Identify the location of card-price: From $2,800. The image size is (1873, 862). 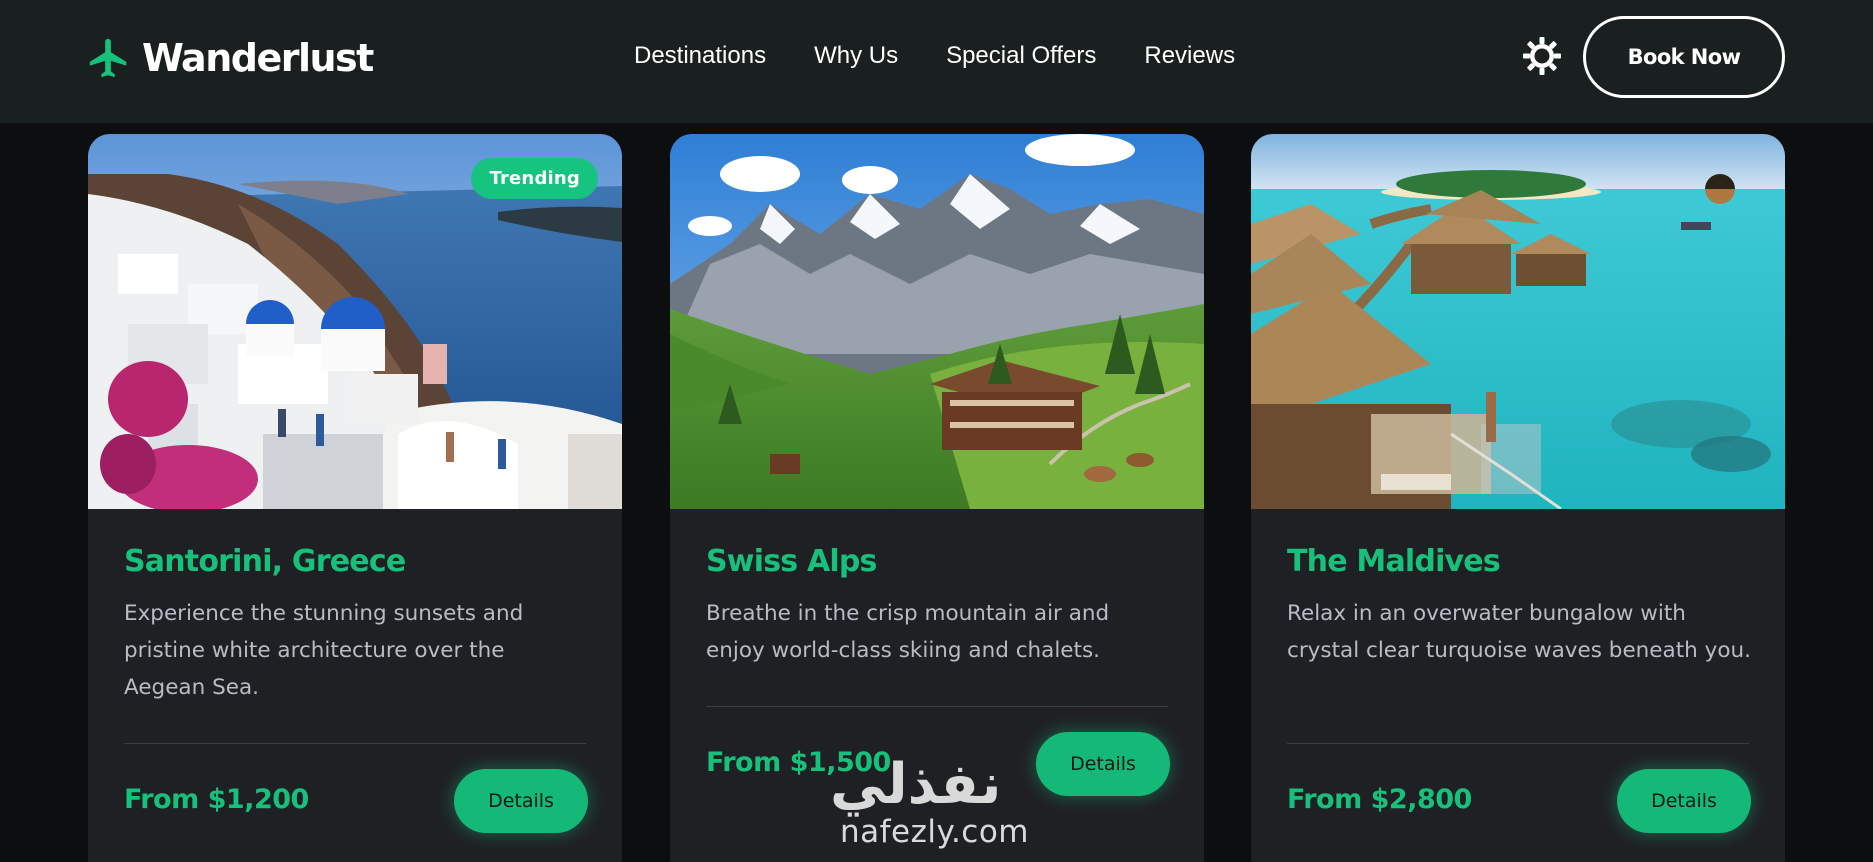
(1379, 799).